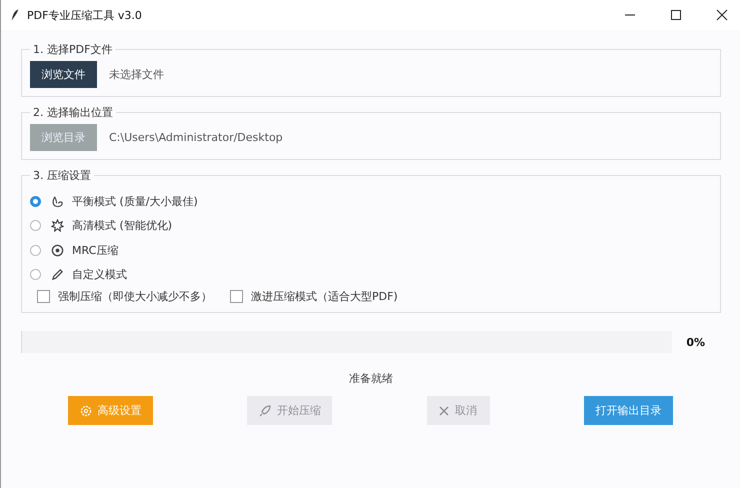 The image size is (740, 488). Describe the element at coordinates (99, 274) in the screenshot. I see `mode-label: 自定义模式` at that location.